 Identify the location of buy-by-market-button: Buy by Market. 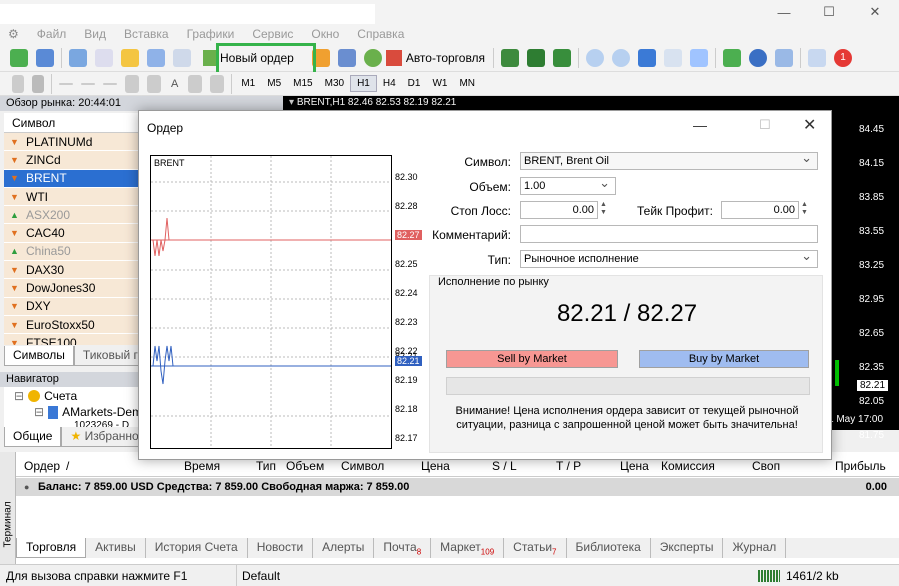
(724, 359).